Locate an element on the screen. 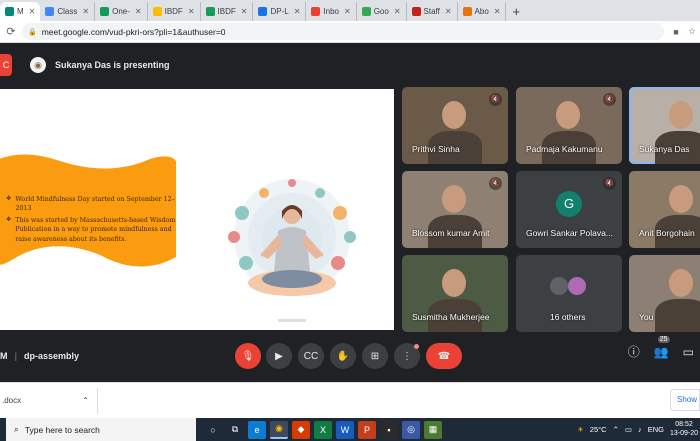  cortana-icon: ○ is located at coordinates (213, 430).